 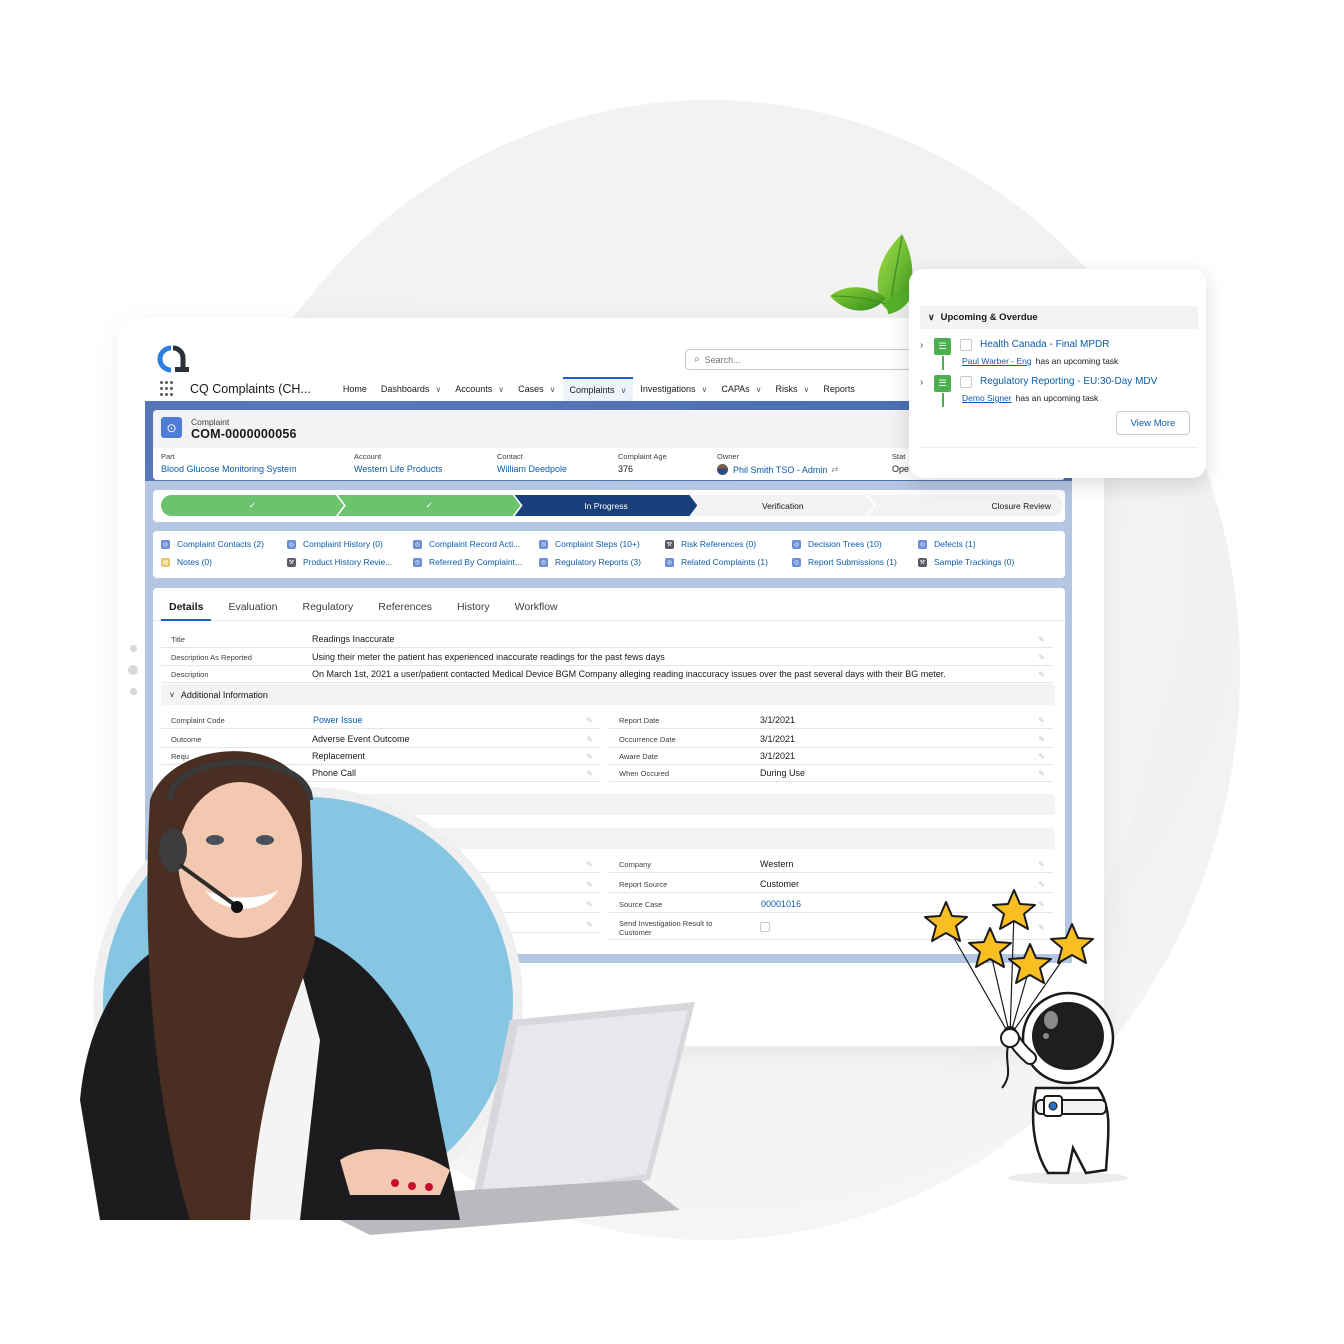 I want to click on nav-item-investigations: Investigations ∨, so click(x=673, y=389).